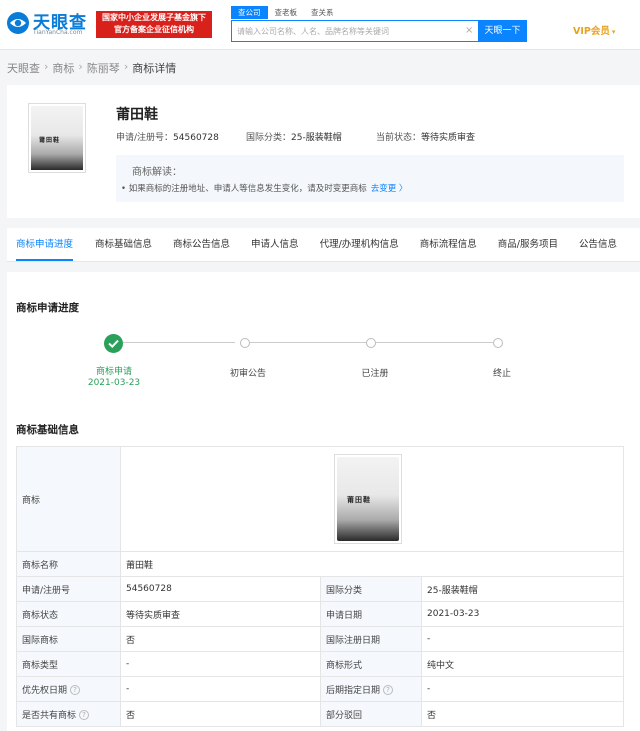  Describe the element at coordinates (502, 31) in the screenshot. I see `search-button: 天眼一下` at that location.